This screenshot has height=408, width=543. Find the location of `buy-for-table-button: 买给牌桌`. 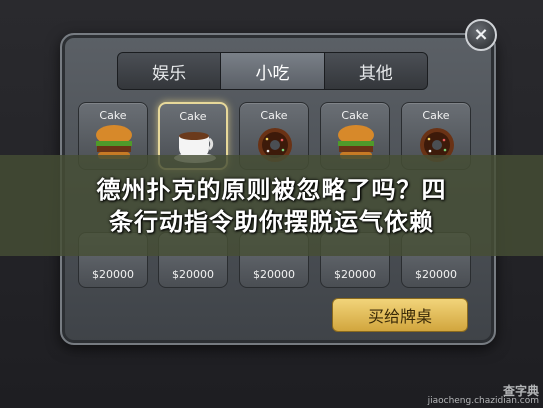

buy-for-table-button: 买给牌桌 is located at coordinates (400, 315).